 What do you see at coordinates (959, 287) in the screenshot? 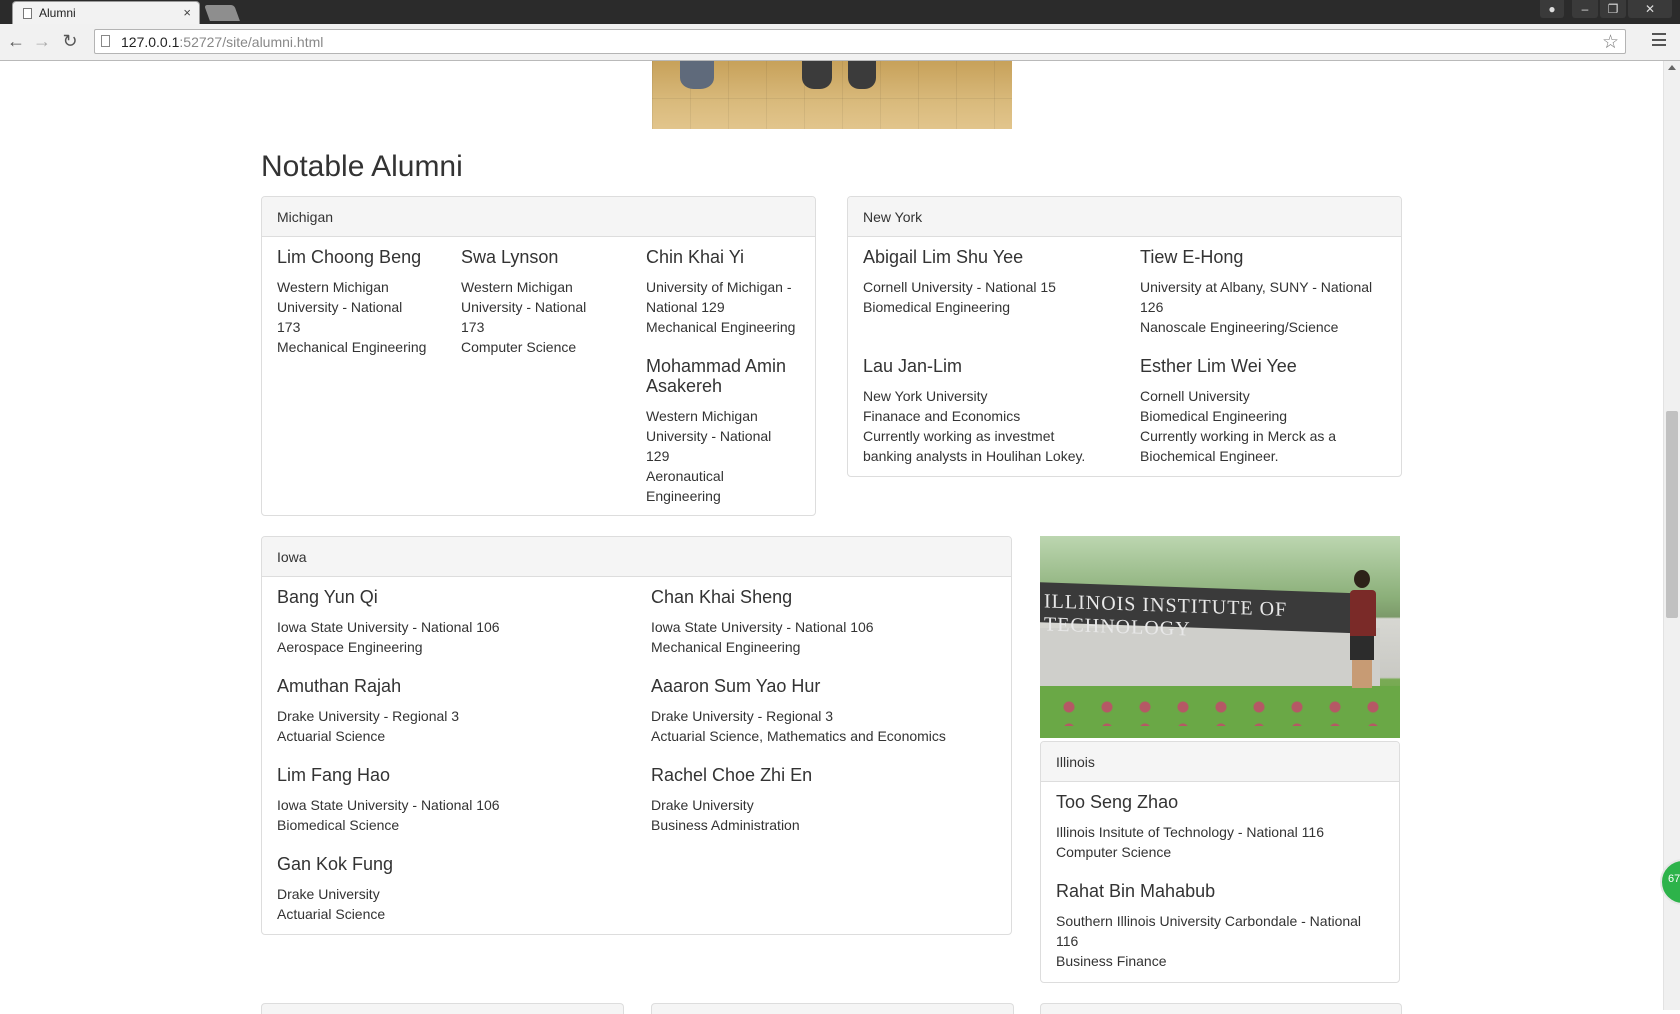
I see `alumni-detail: Cornell University - National 15` at bounding box center [959, 287].